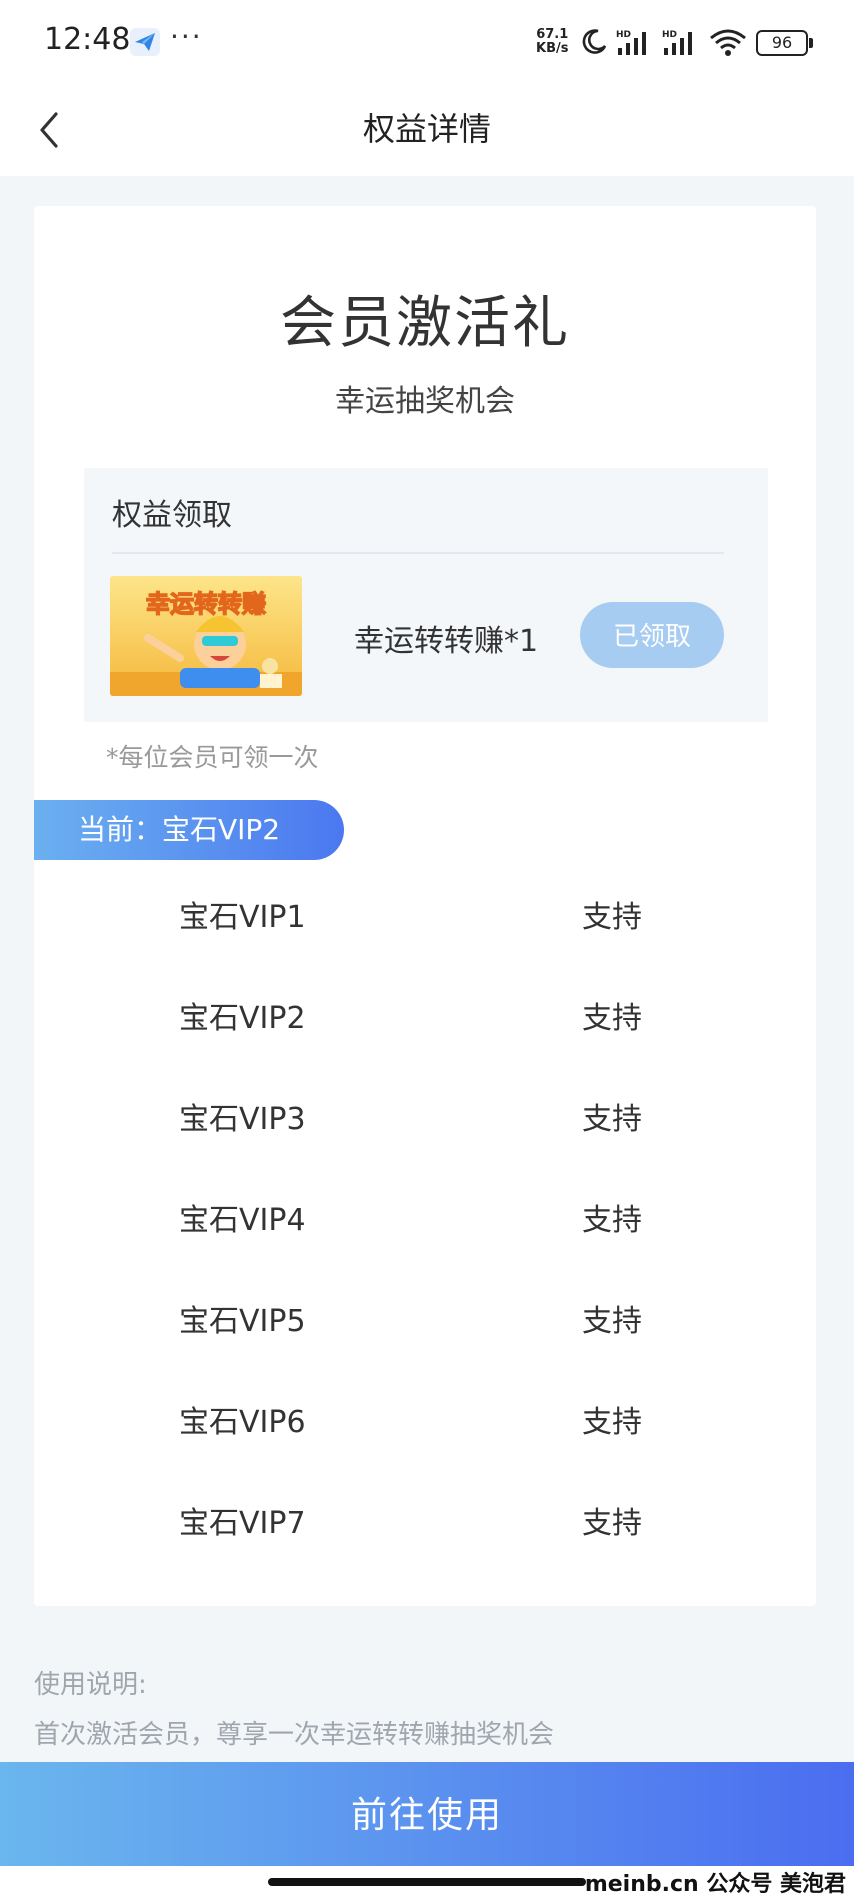 The image size is (854, 1898). What do you see at coordinates (425, 1114) in the screenshot?
I see `level-row: 宝石VIP3 支持` at bounding box center [425, 1114].